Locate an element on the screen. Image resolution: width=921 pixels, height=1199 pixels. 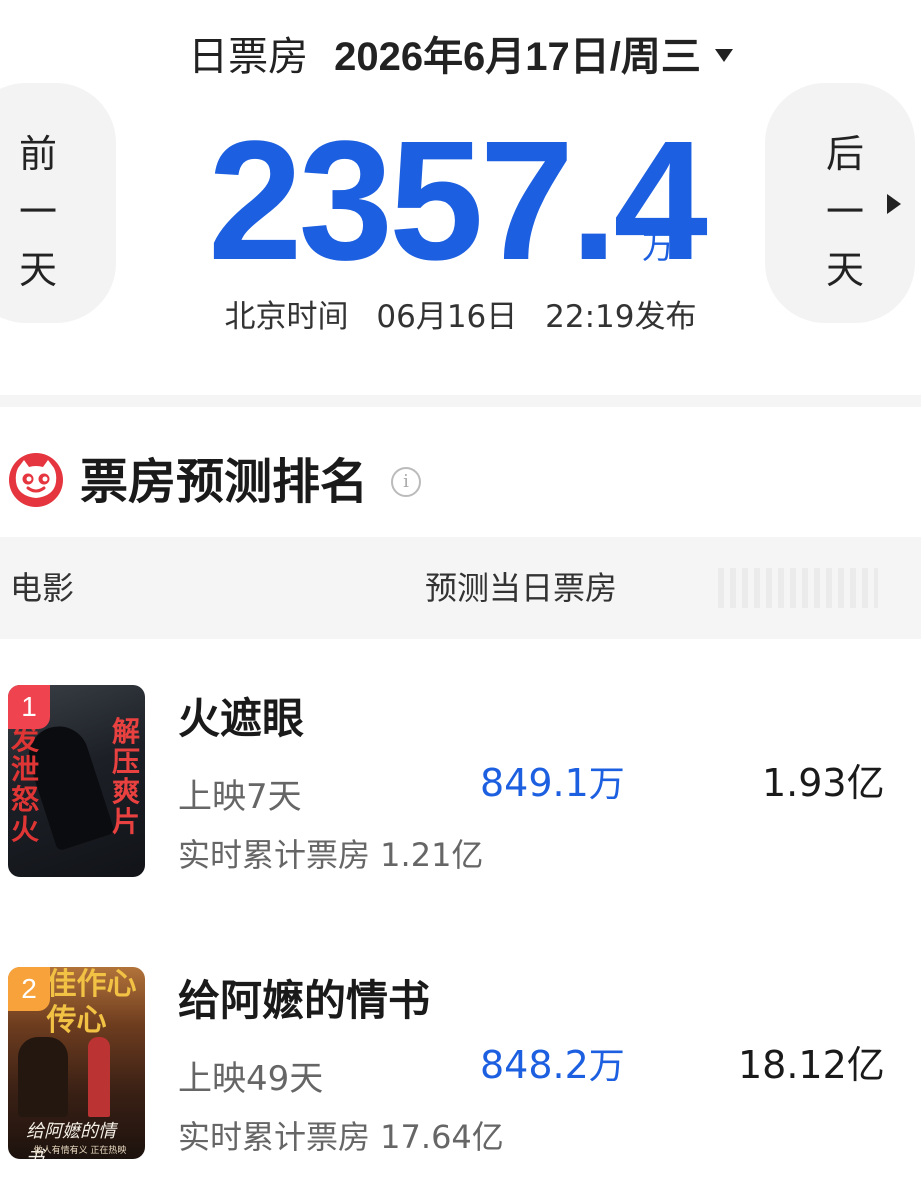
forecast-box-office: 848.2万 is located at coordinates (552, 1066).